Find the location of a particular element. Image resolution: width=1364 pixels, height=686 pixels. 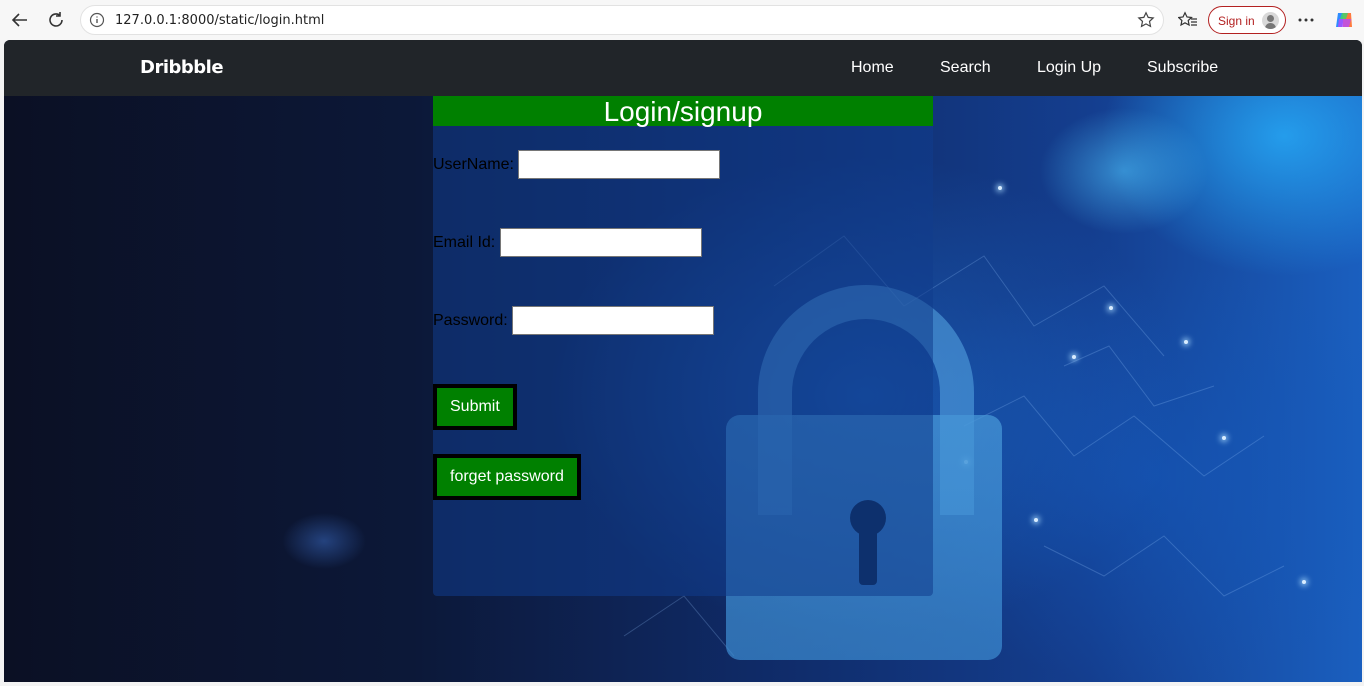

info-icon is located at coordinates (97, 20).